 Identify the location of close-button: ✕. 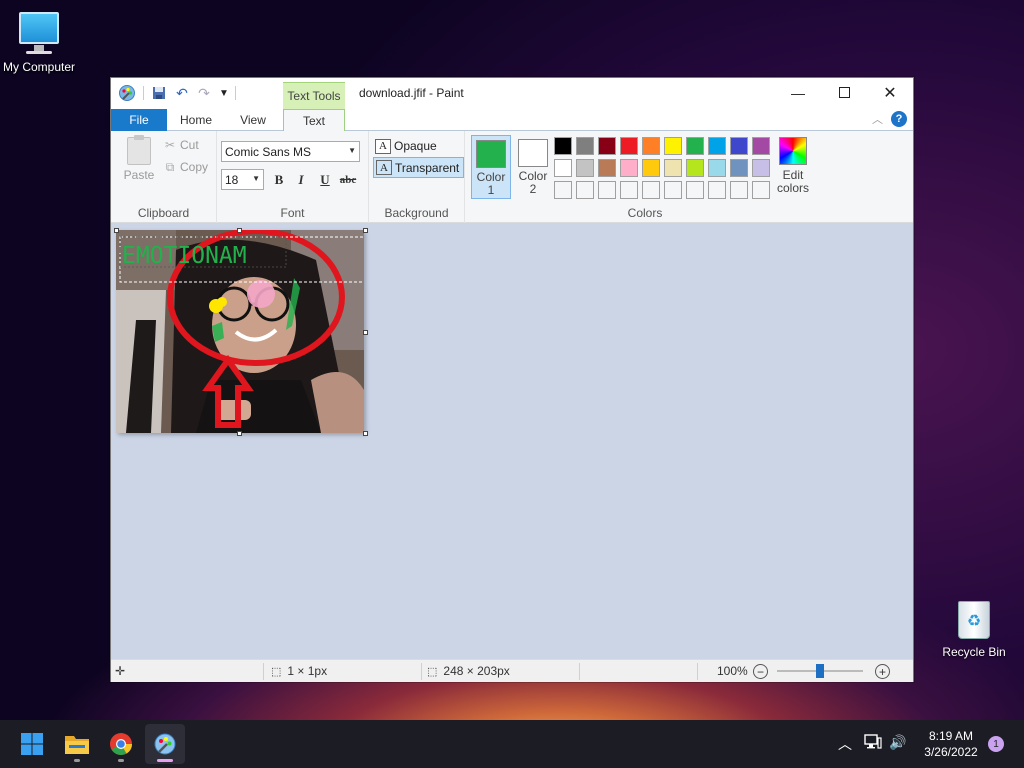
(890, 92).